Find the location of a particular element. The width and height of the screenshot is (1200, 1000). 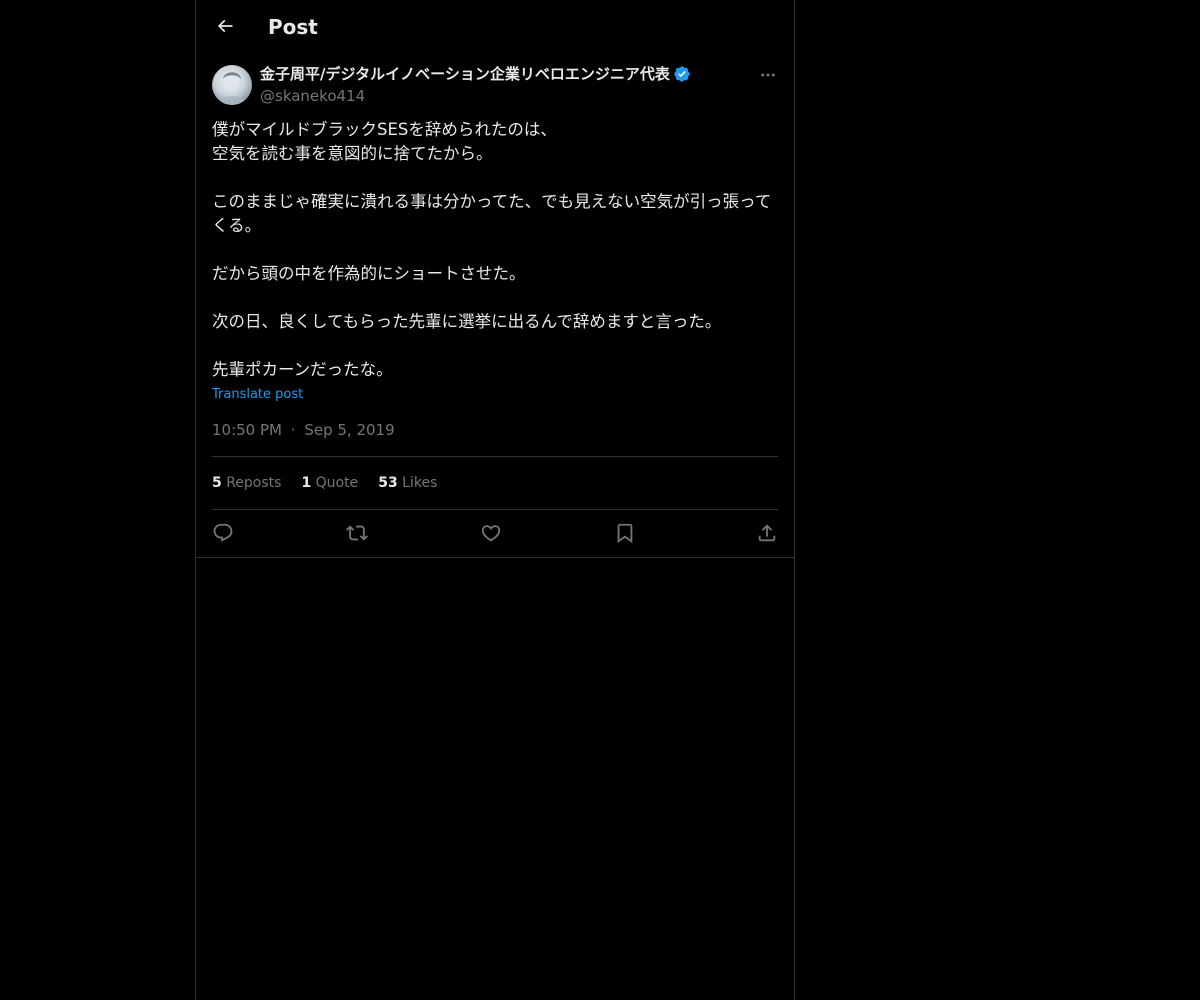

author-handle: @skaneko414 is located at coordinates (312, 96).